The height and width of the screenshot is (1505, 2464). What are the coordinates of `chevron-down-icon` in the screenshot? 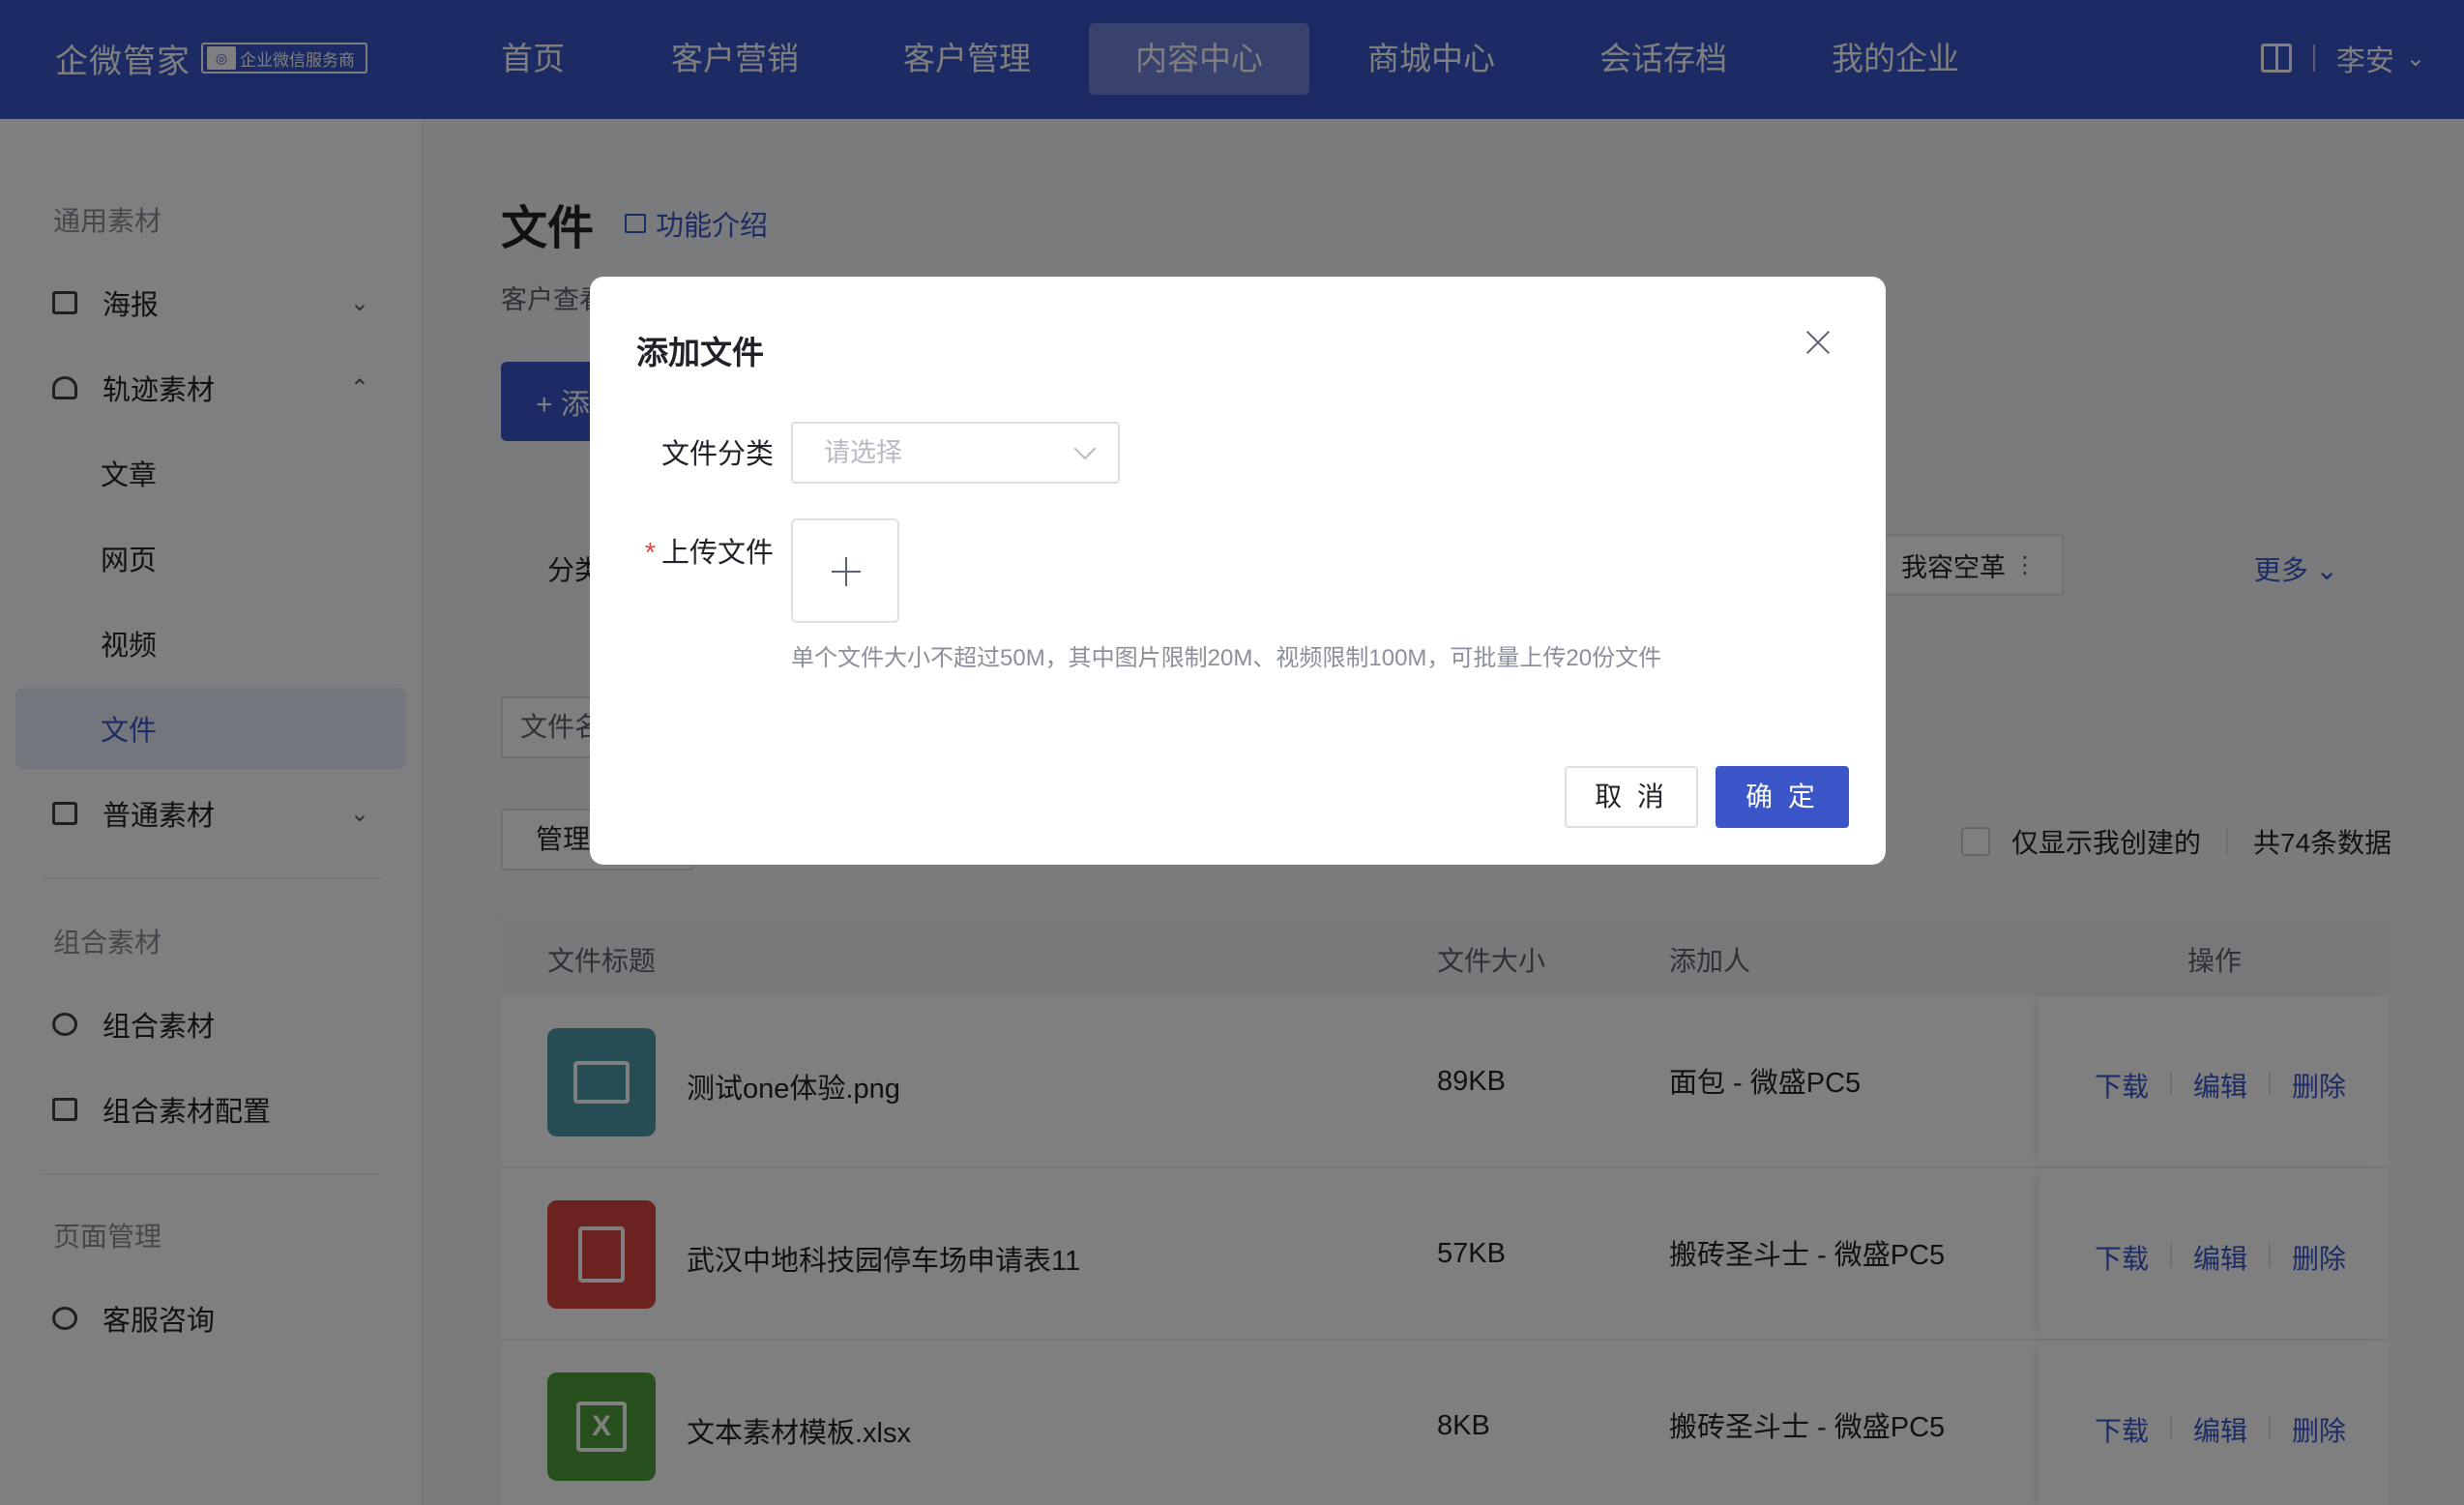 It's located at (1085, 448).